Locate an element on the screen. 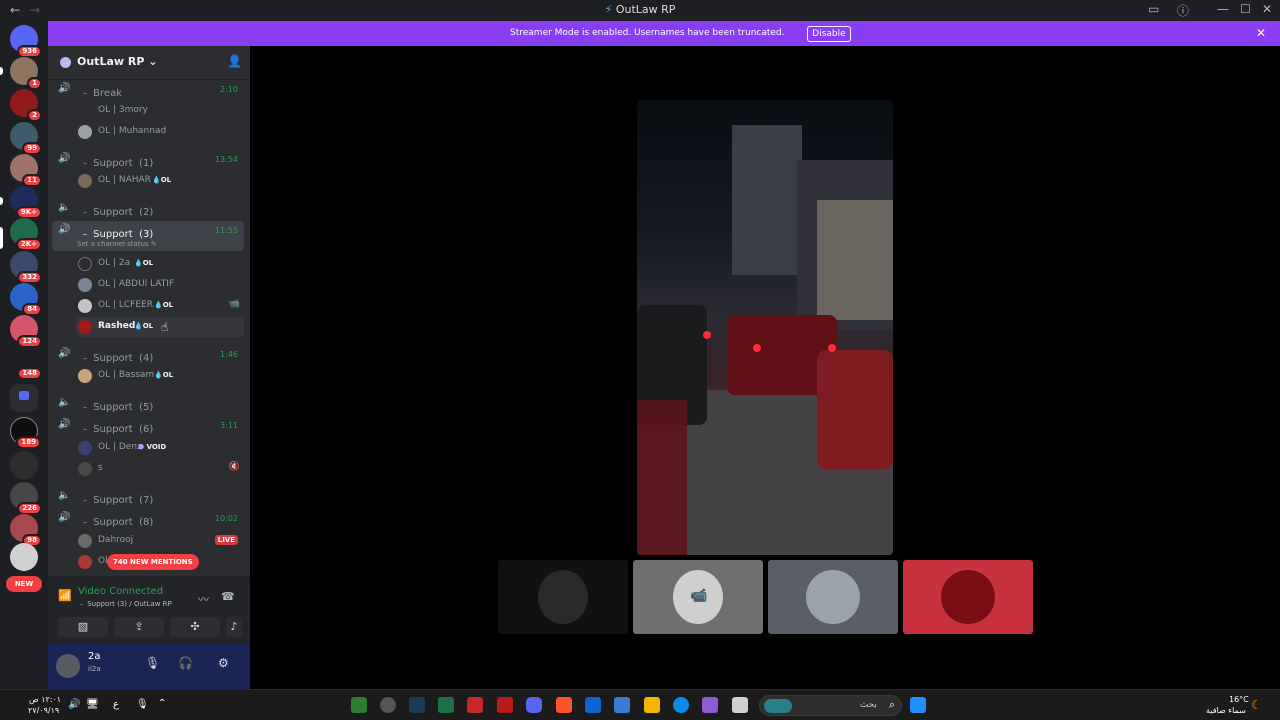 The width and height of the screenshot is (1280, 720). start-icon is located at coordinates (918, 705).